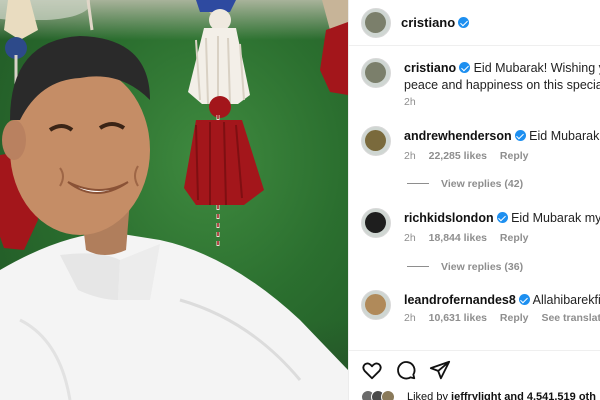  Describe the element at coordinates (458, 238) in the screenshot. I see `comment-likes: 18,844 likes` at that location.